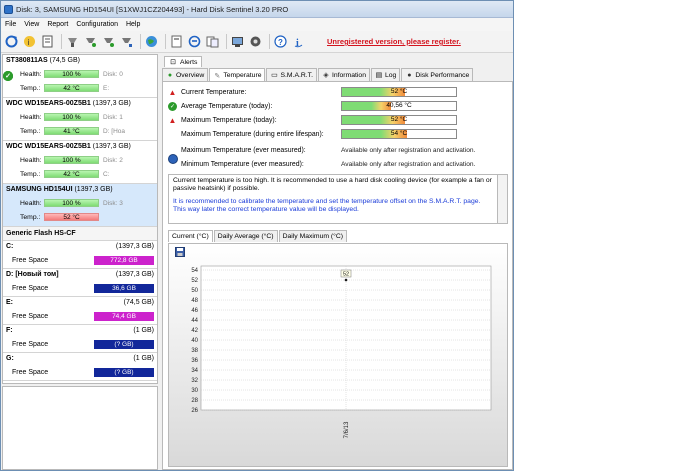 The width and height of the screenshot is (696, 471). I want to click on health-ok-icon: ✓, so click(8, 76).